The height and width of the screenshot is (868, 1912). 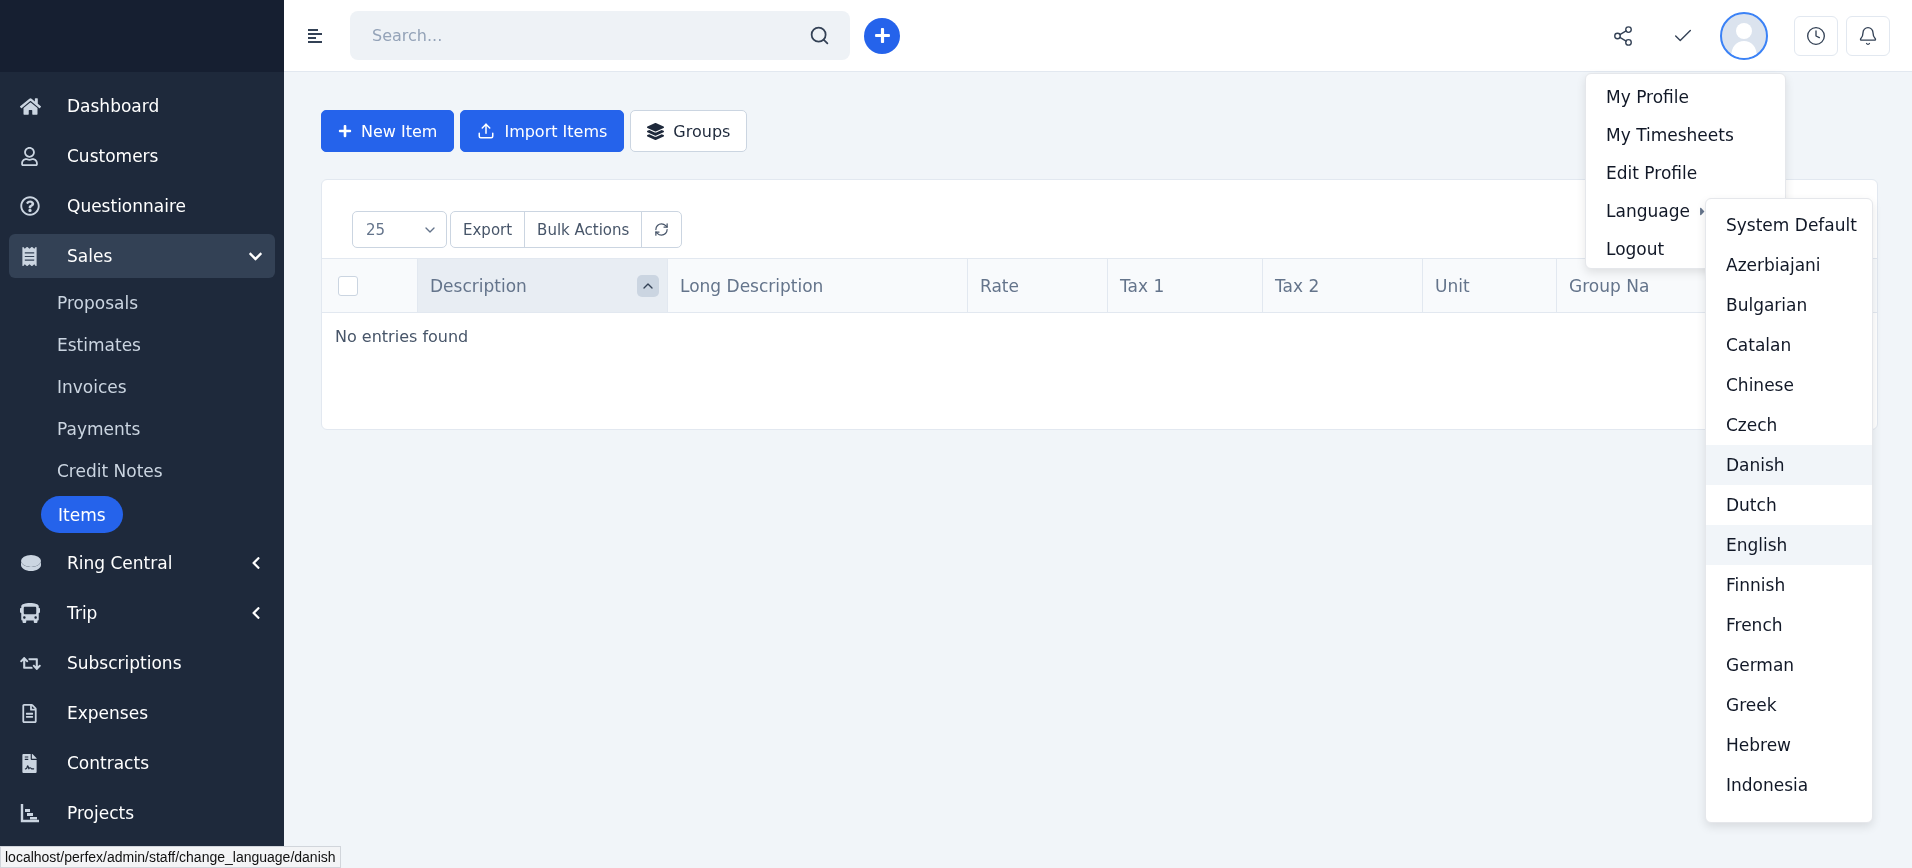 What do you see at coordinates (125, 663) in the screenshot?
I see `sidebar-label: Subscriptions` at bounding box center [125, 663].